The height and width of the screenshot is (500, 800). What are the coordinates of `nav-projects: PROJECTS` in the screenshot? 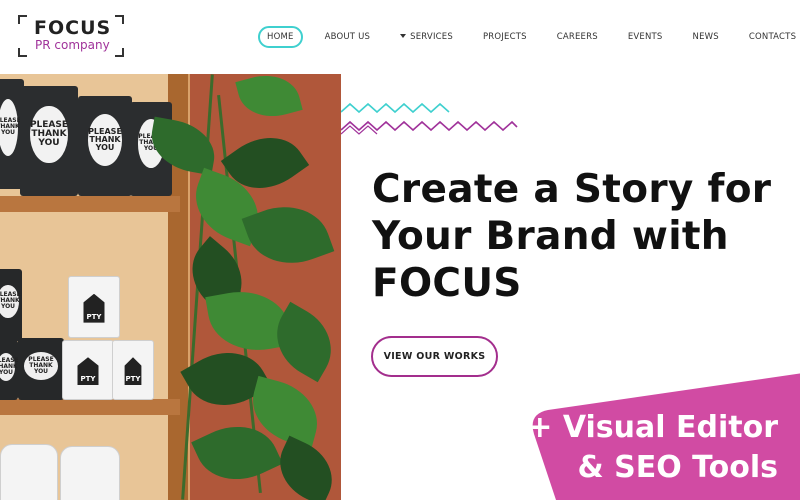 It's located at (505, 37).